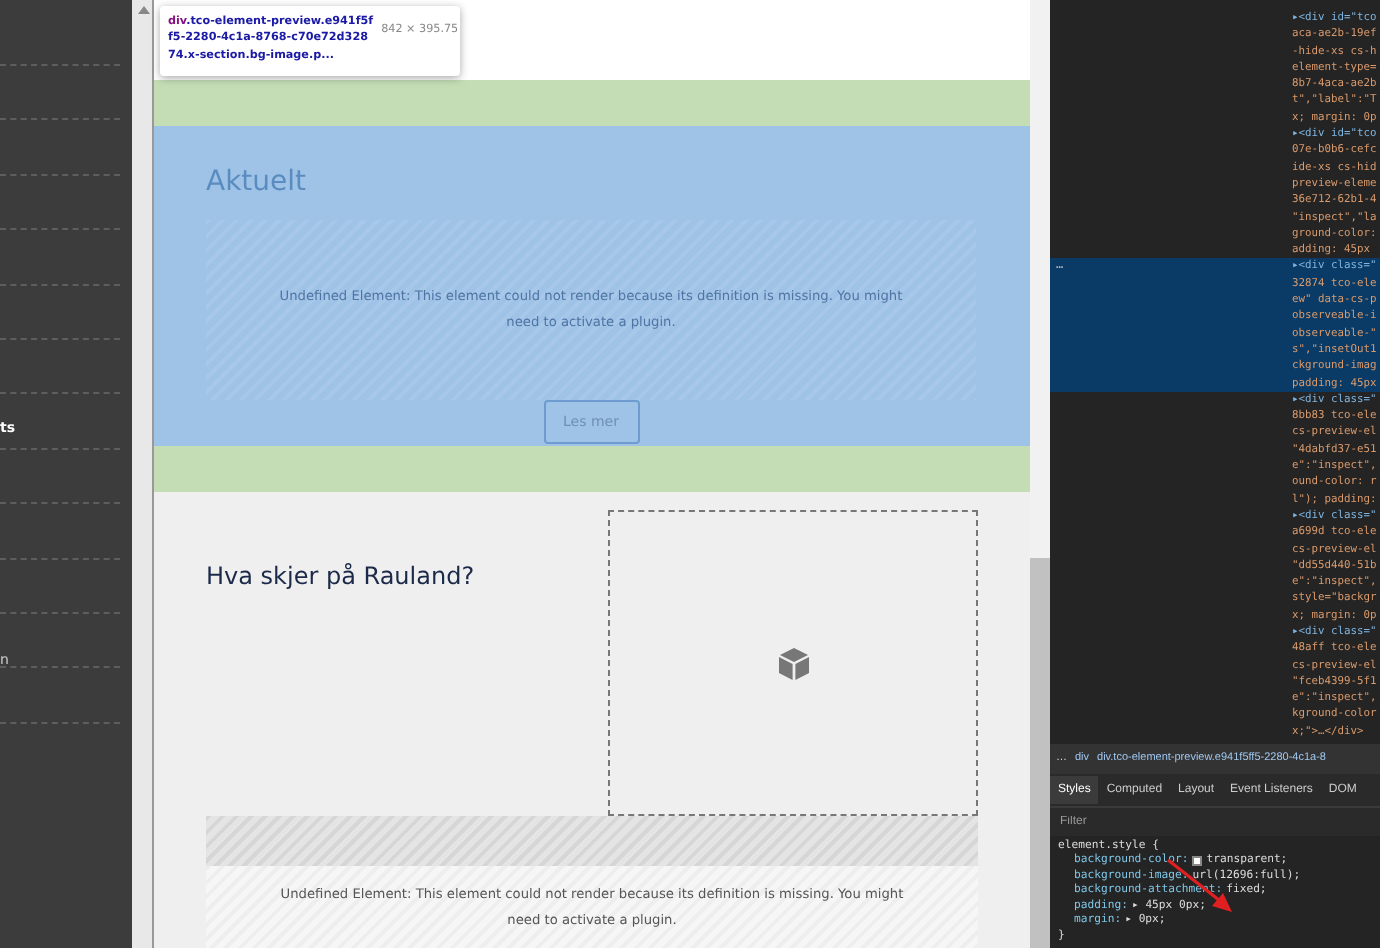 The width and height of the screenshot is (1380, 948). I want to click on scrollbar, so click(1040, 474).